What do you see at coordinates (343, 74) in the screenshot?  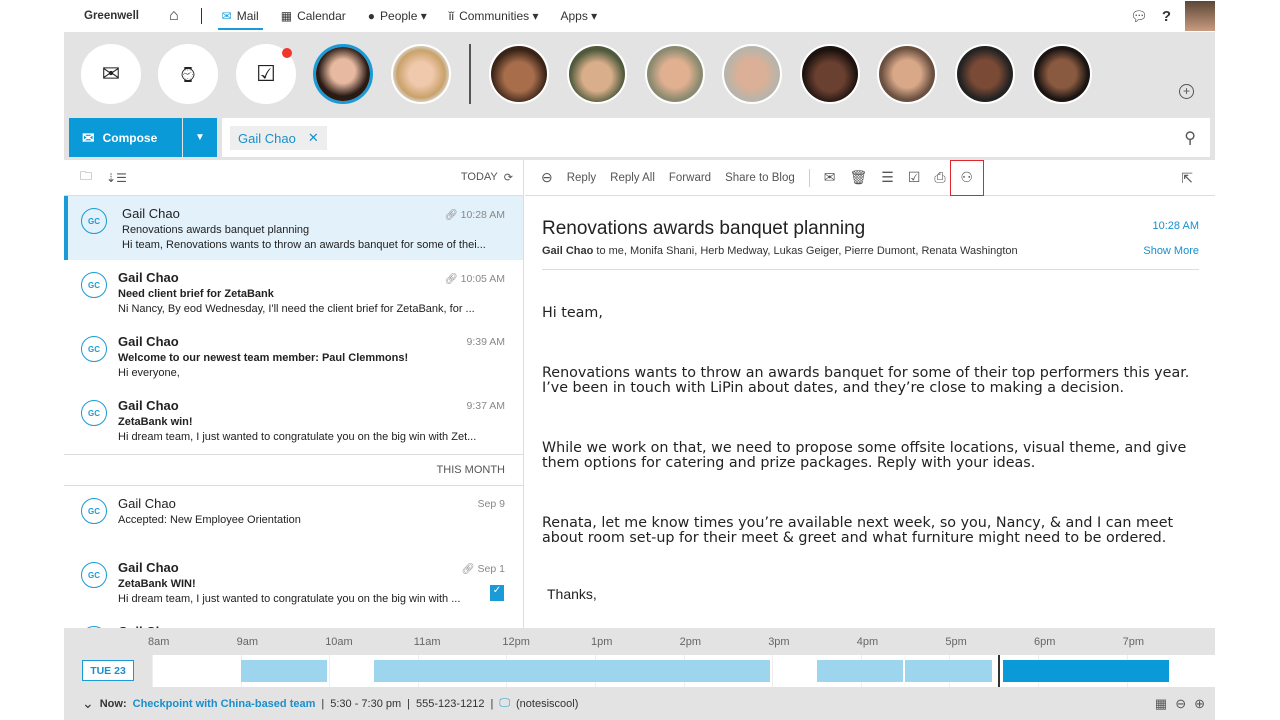 I see `contact-avatar-selected` at bounding box center [343, 74].